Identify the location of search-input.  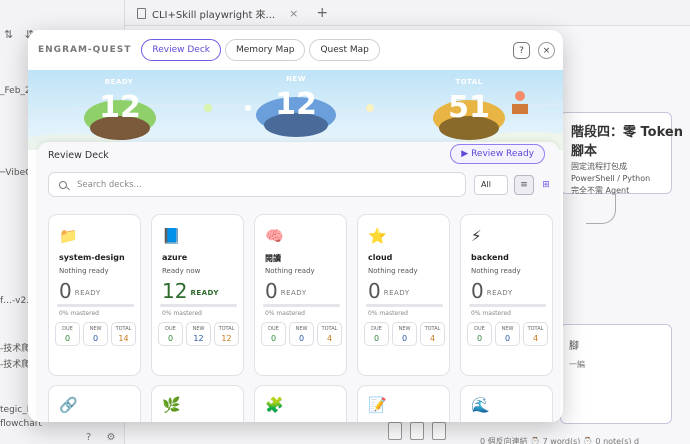
(267, 184).